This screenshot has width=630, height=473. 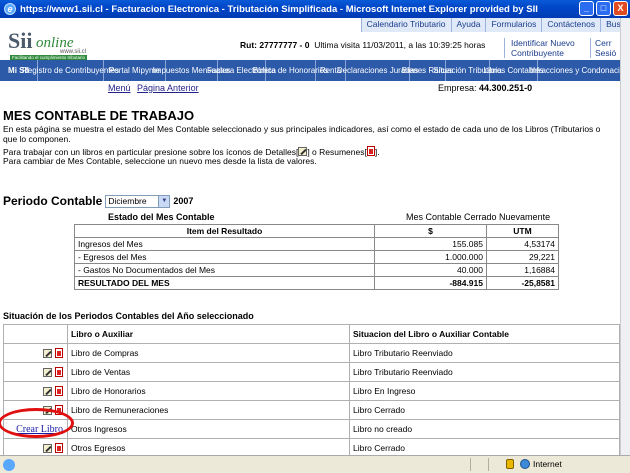 I want to click on month-select: Diciembre ▼, so click(x=138, y=201).